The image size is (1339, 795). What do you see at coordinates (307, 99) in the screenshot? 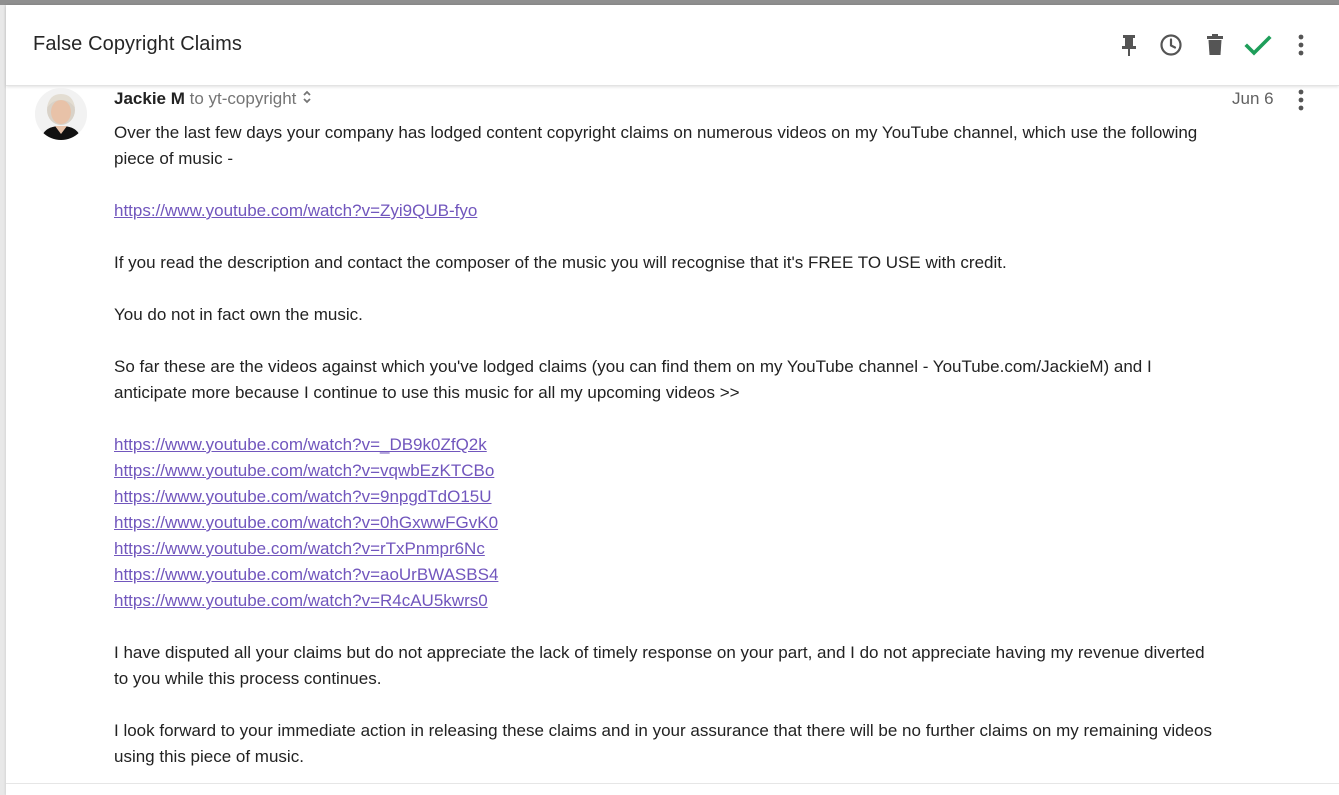
I see `expand-details-icon` at bounding box center [307, 99].